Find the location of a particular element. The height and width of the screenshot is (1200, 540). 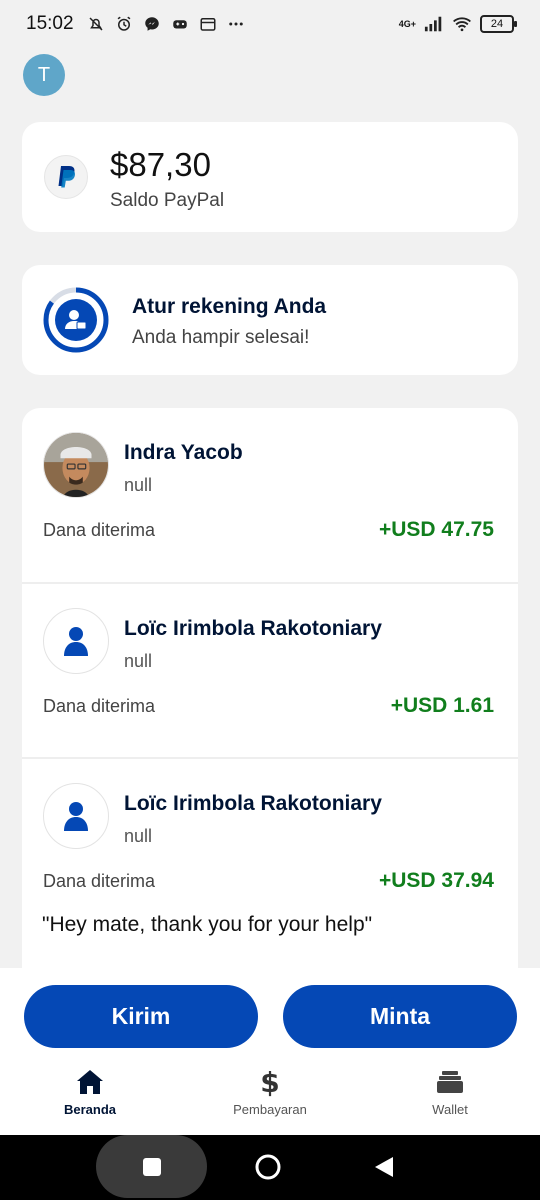

send-button: Kirim is located at coordinates (141, 1016).